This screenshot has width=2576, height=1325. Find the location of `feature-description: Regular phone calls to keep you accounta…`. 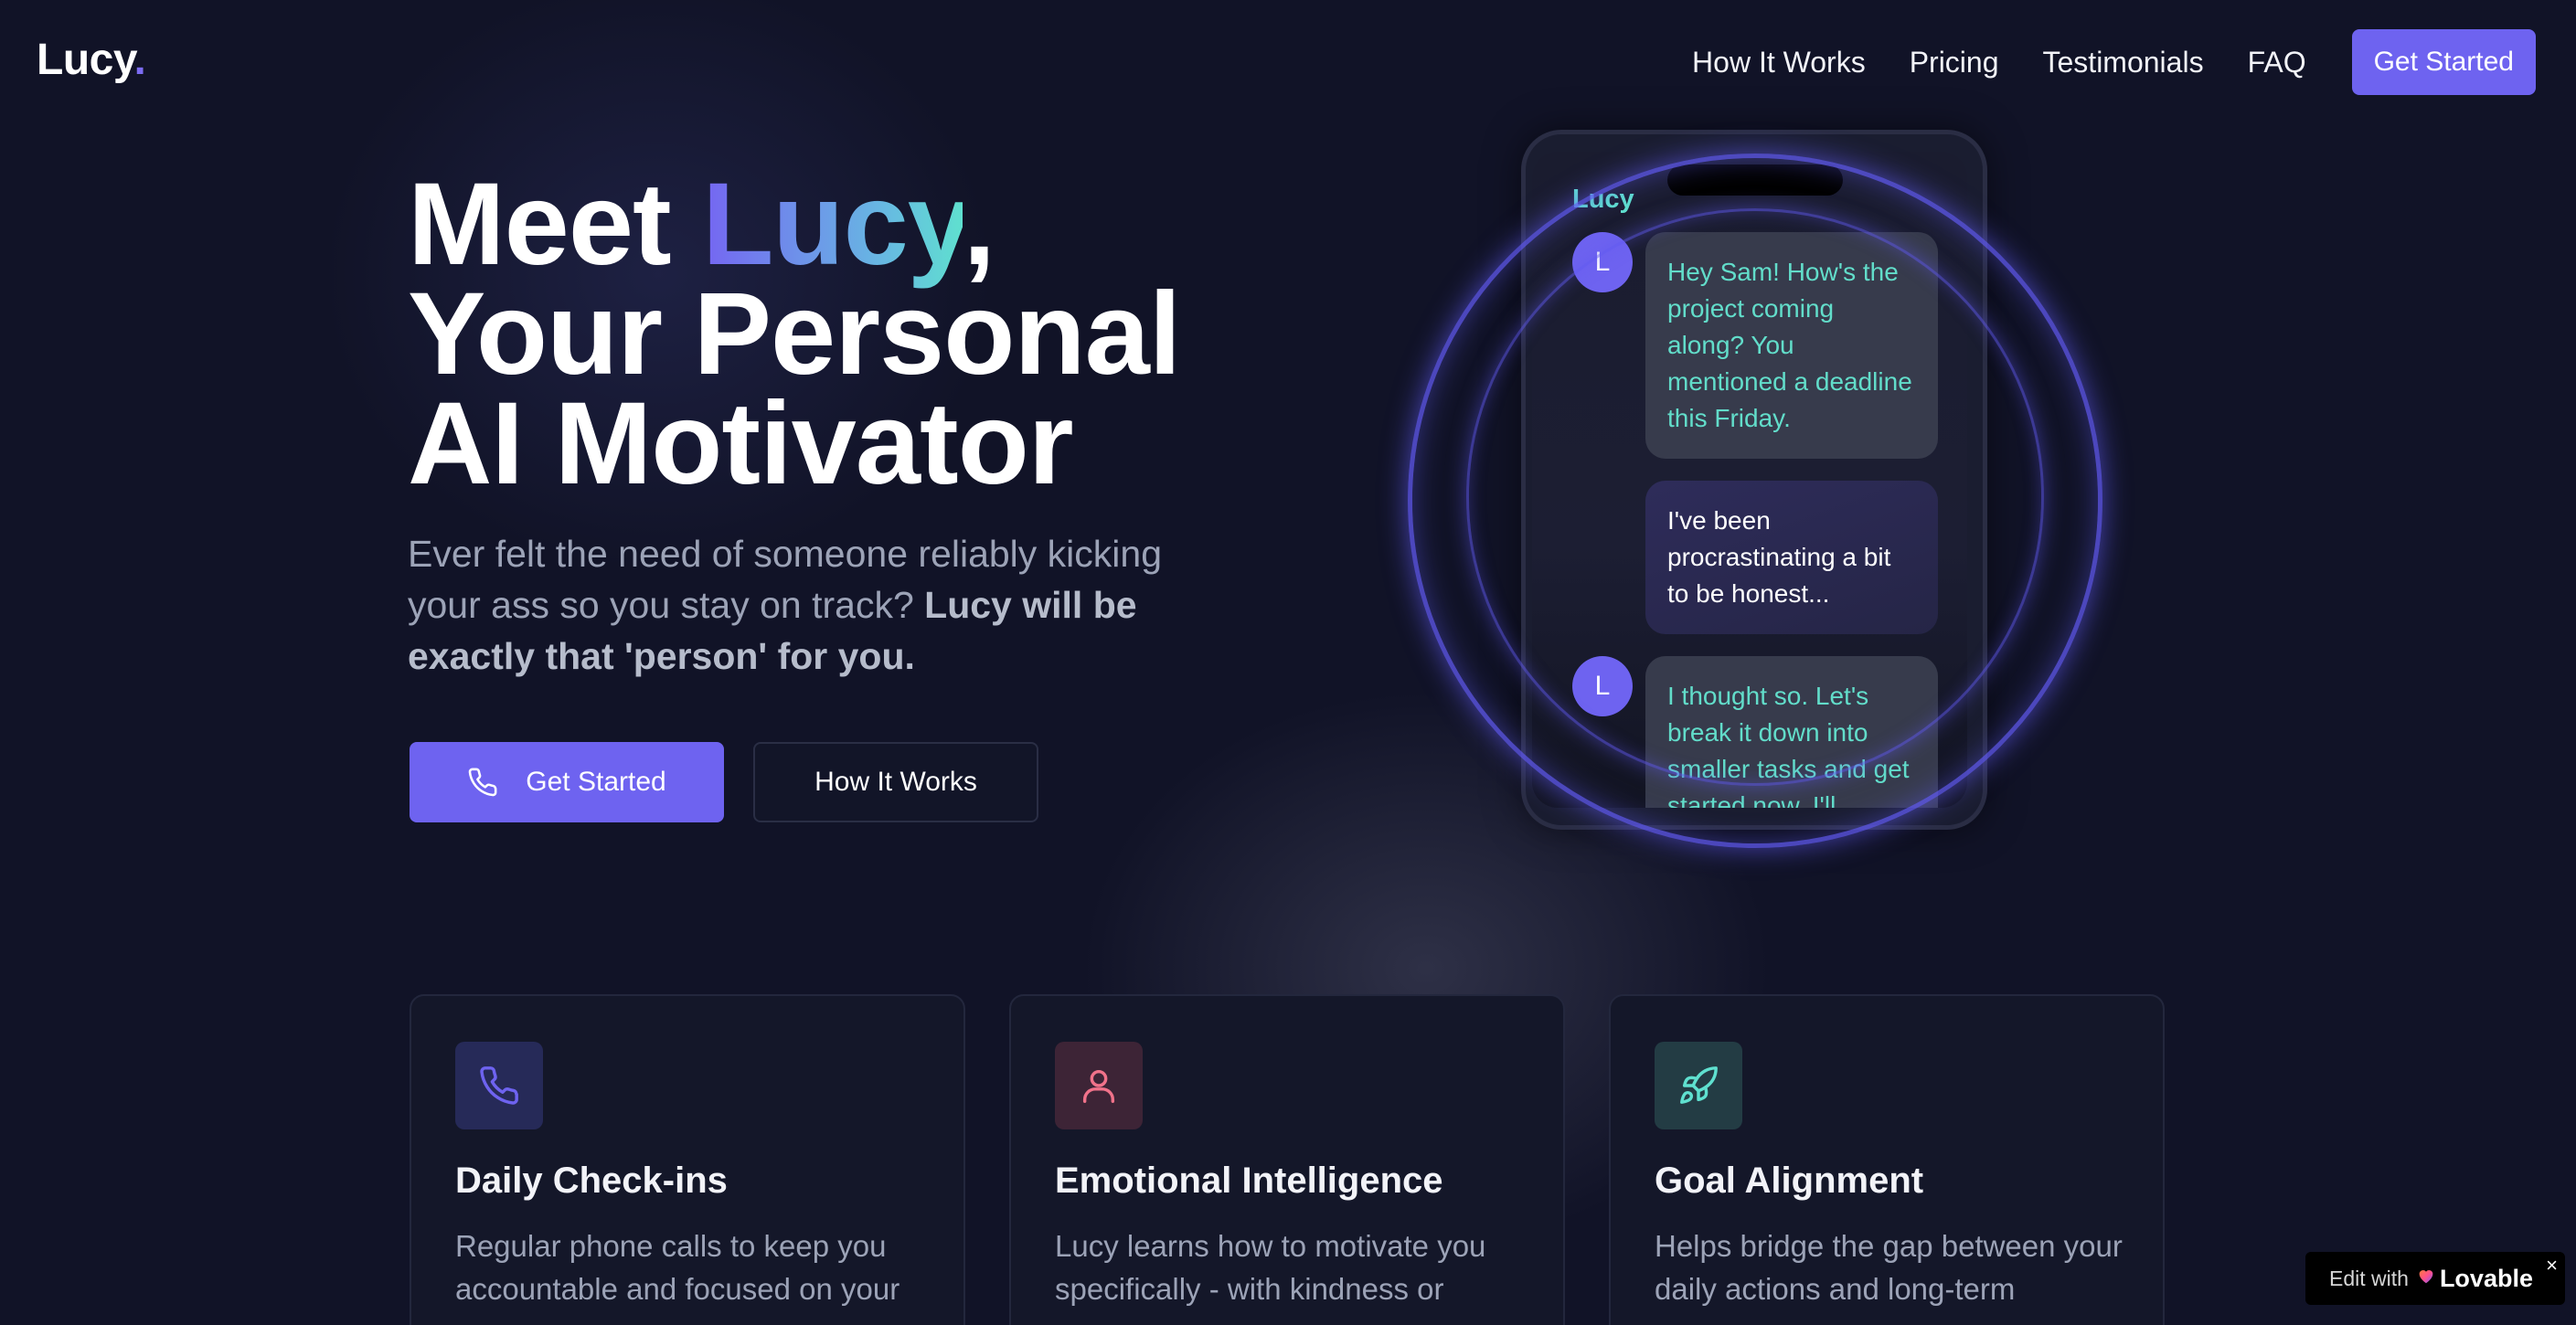

feature-description: Regular phone calls to keep you accounta… is located at coordinates (677, 1267).